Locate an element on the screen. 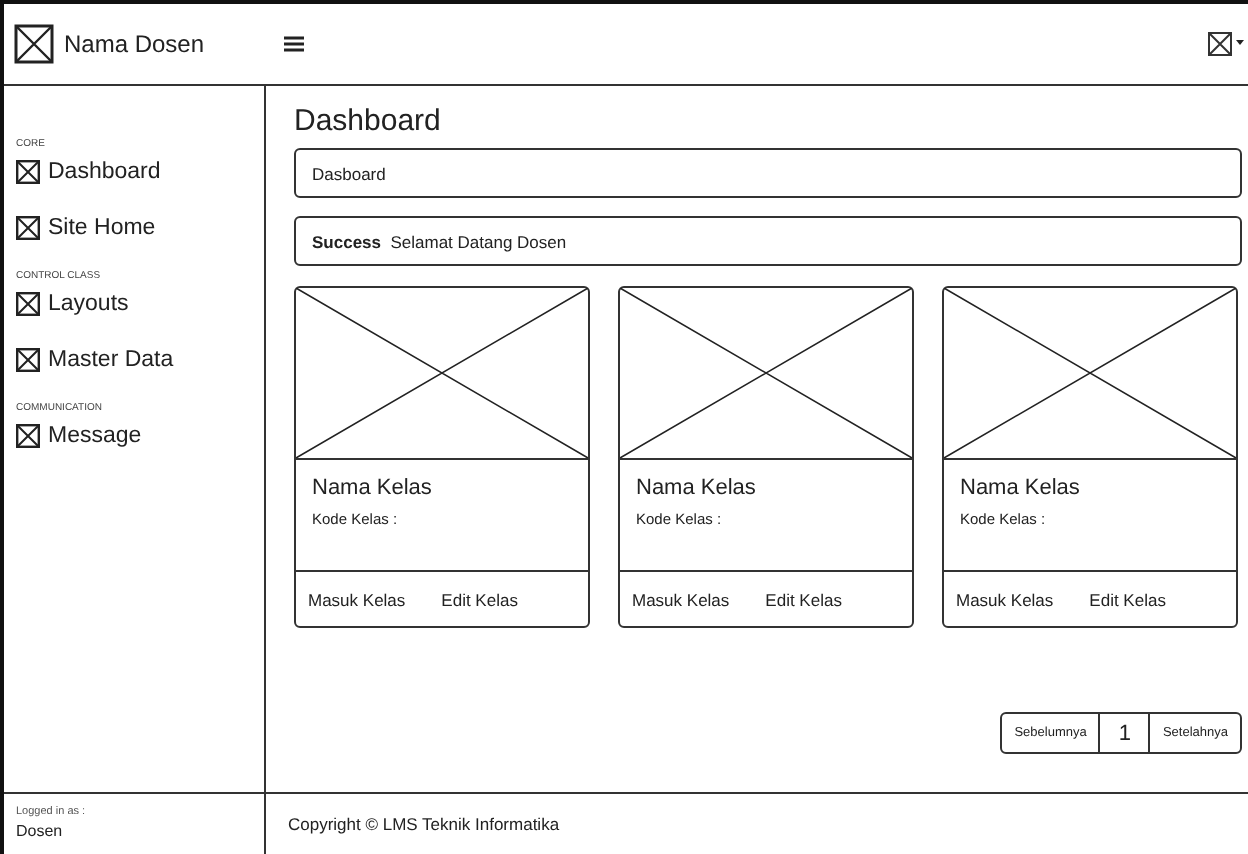 This screenshot has height=854, width=1248. sidebar-item: Site Home is located at coordinates (140, 228).